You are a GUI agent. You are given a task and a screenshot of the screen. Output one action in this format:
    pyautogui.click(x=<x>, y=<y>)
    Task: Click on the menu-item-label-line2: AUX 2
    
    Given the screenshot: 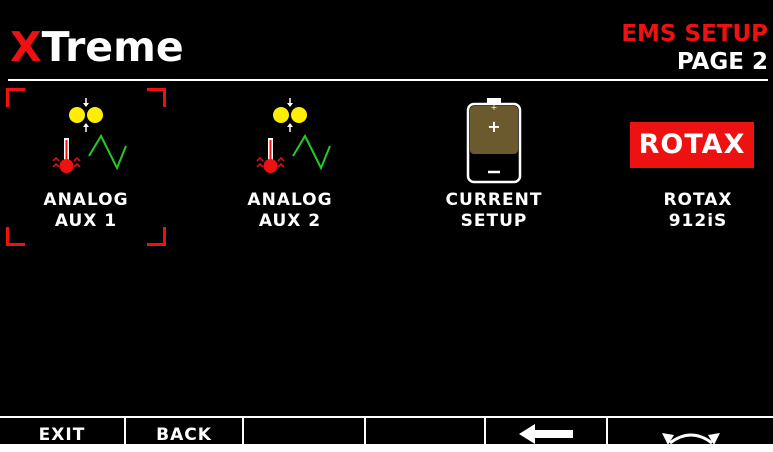 What is the action you would take?
    pyautogui.click(x=290, y=221)
    